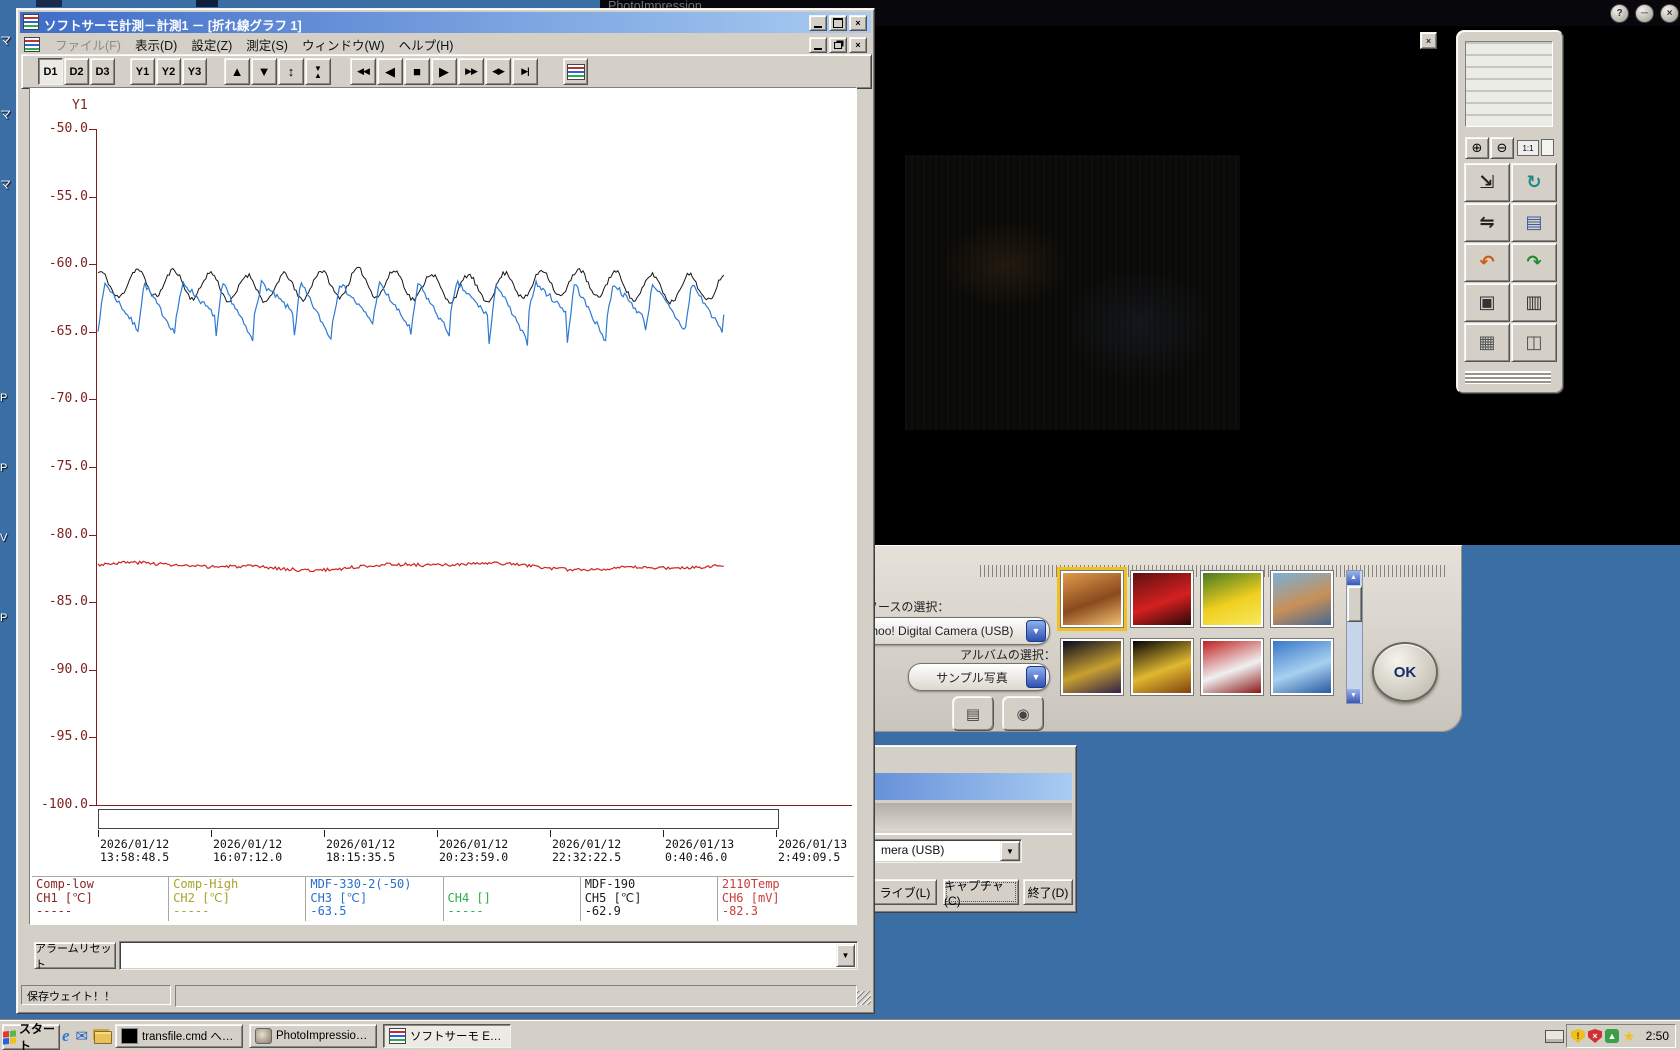 This screenshot has width=1680, height=1050. What do you see at coordinates (1162, 667) in the screenshot?
I see `thumbnail-light-spiral` at bounding box center [1162, 667].